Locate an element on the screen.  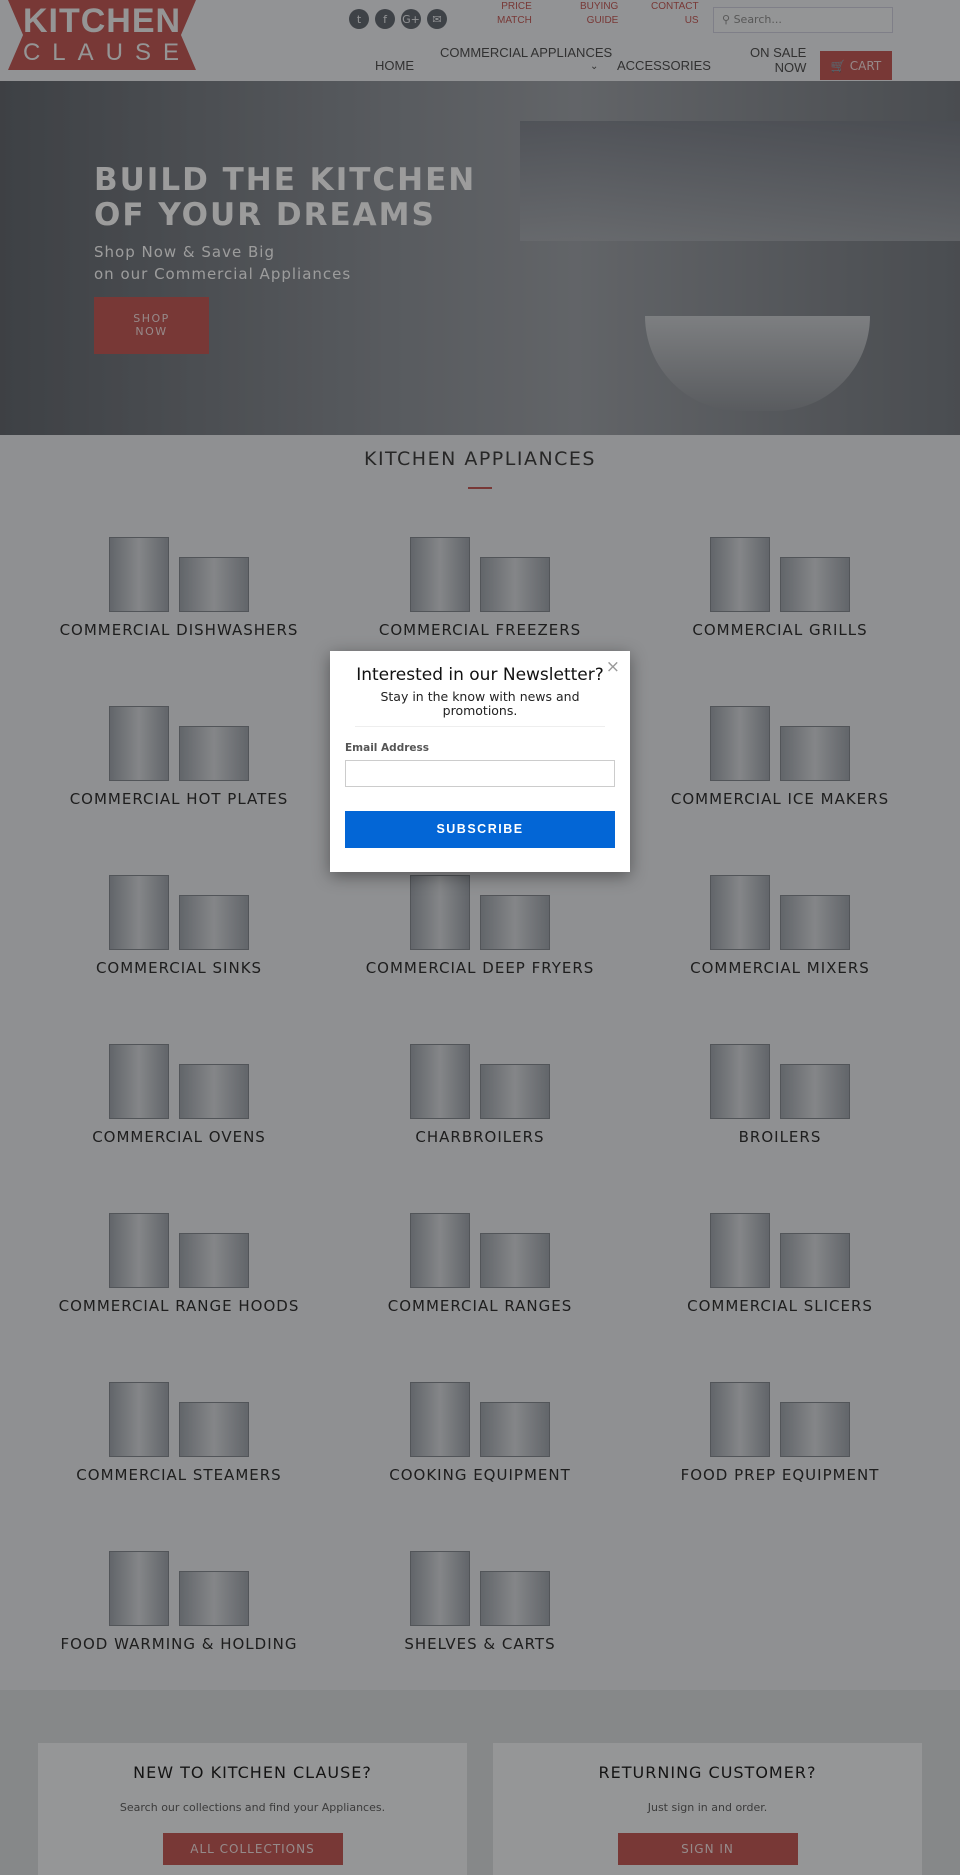
card-text: Just sign in and order. is located at coordinates (707, 1807).